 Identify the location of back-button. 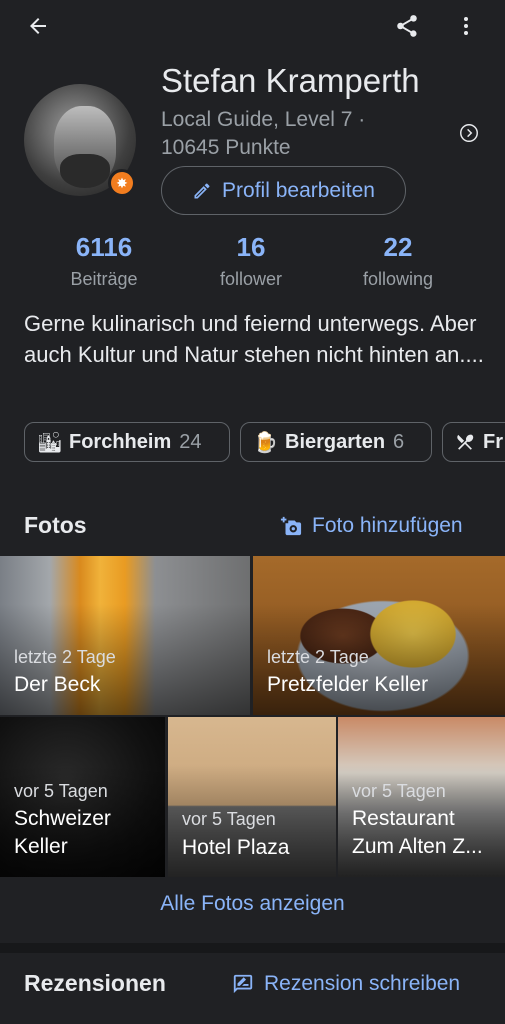
(38, 26).